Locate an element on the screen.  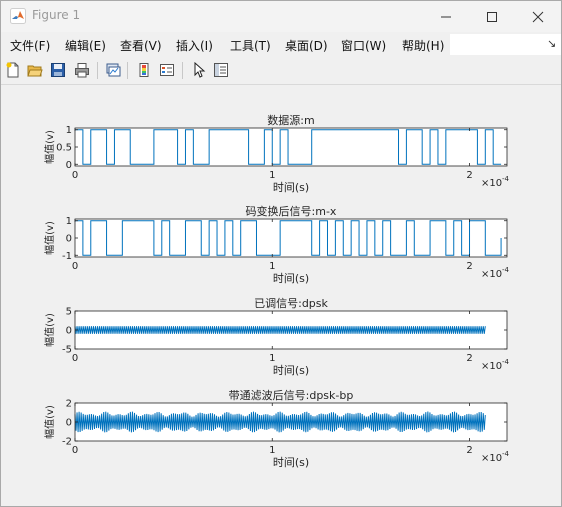
menu-window: 窗口(W) is located at coordinates (363, 45).